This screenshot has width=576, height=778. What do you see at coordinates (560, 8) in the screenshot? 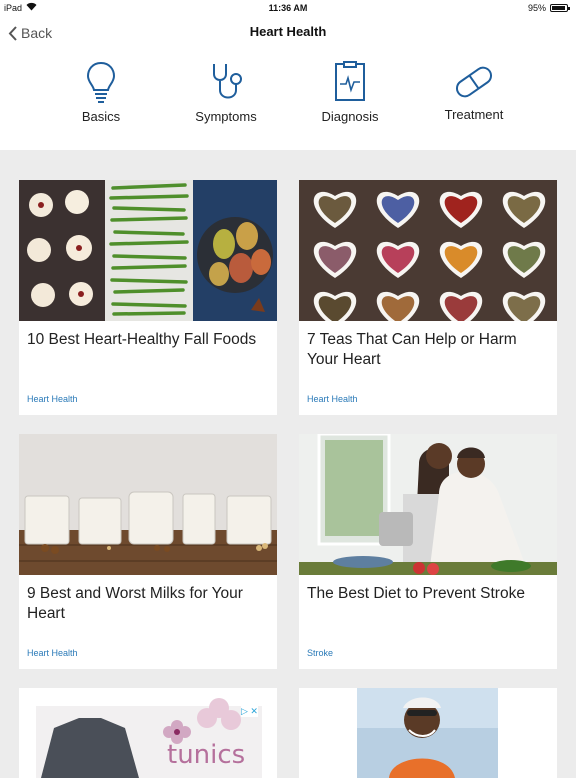
I see `battery-icon` at bounding box center [560, 8].